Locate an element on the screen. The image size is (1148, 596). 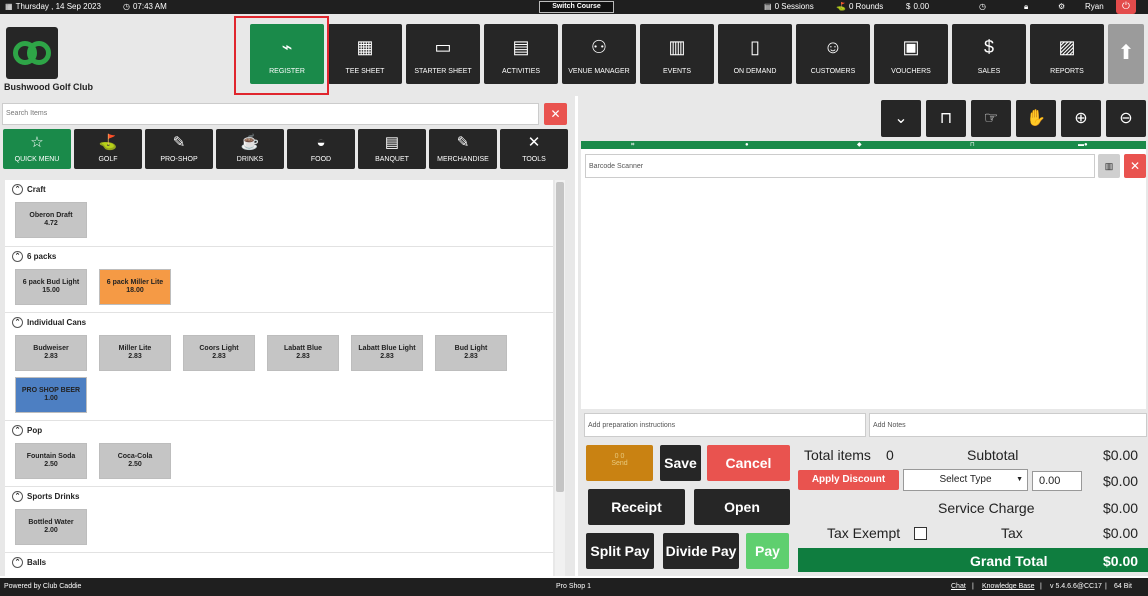
item-price: 2.83 is located at coordinates (303, 356).